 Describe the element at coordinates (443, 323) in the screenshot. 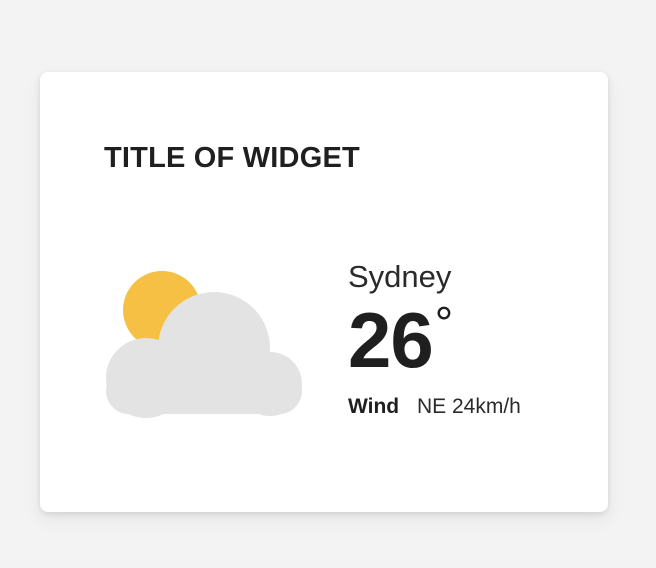

I see `degree-symbol: °` at that location.